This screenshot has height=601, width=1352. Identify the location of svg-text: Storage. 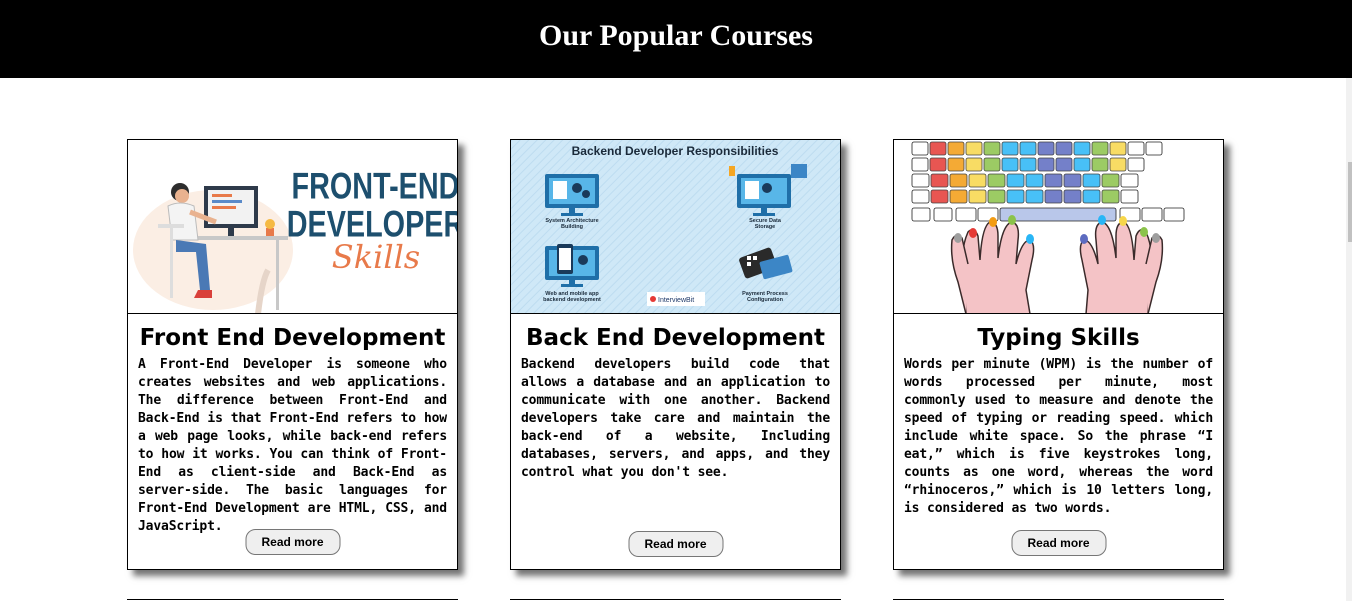
(765, 227).